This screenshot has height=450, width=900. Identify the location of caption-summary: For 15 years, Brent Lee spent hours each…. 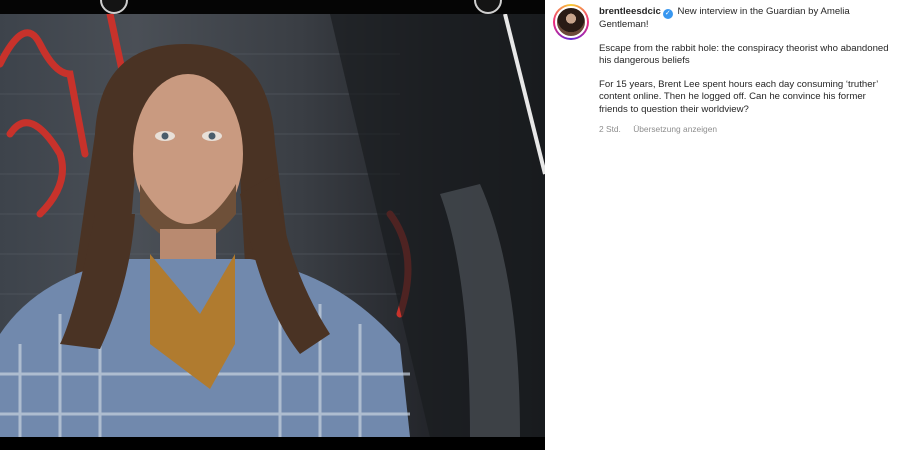
(738, 96).